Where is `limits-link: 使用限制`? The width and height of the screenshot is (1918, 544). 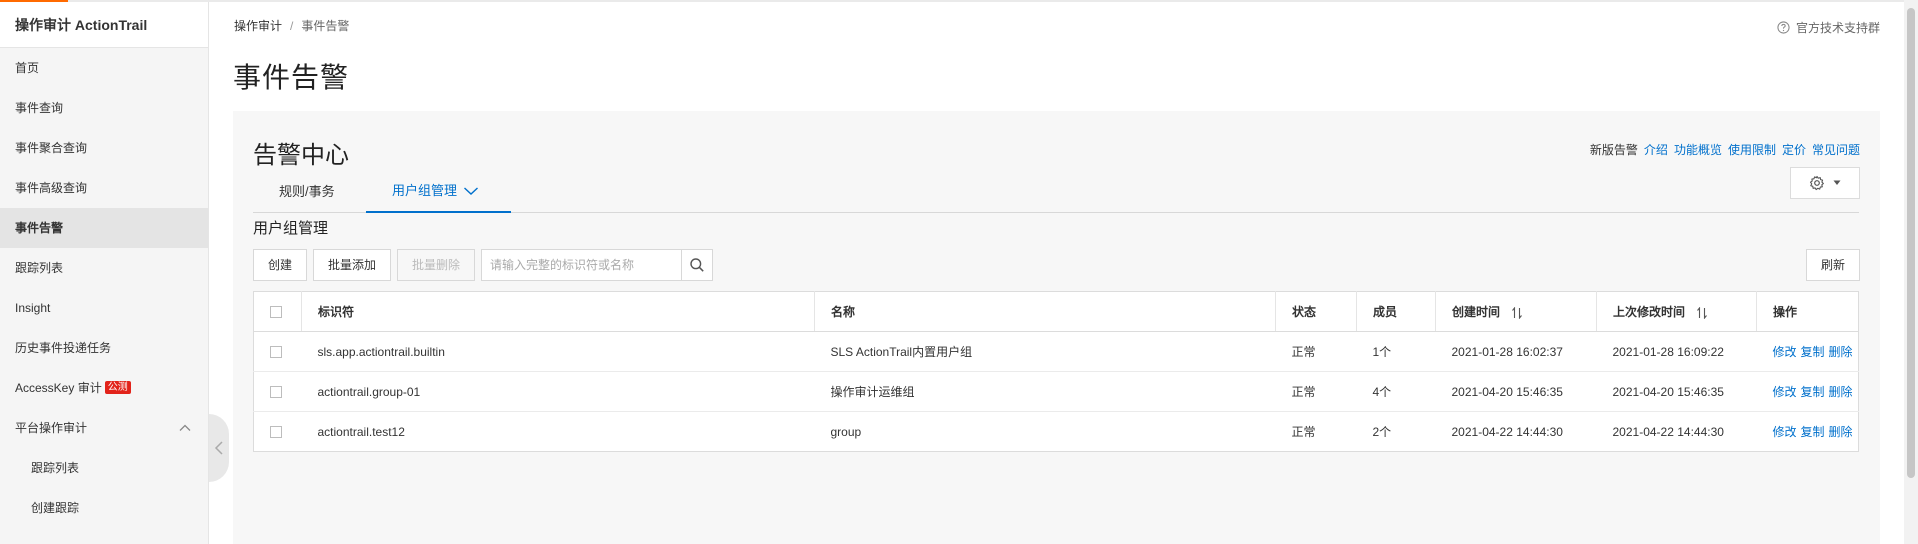
limits-link: 使用限制 is located at coordinates (1752, 149).